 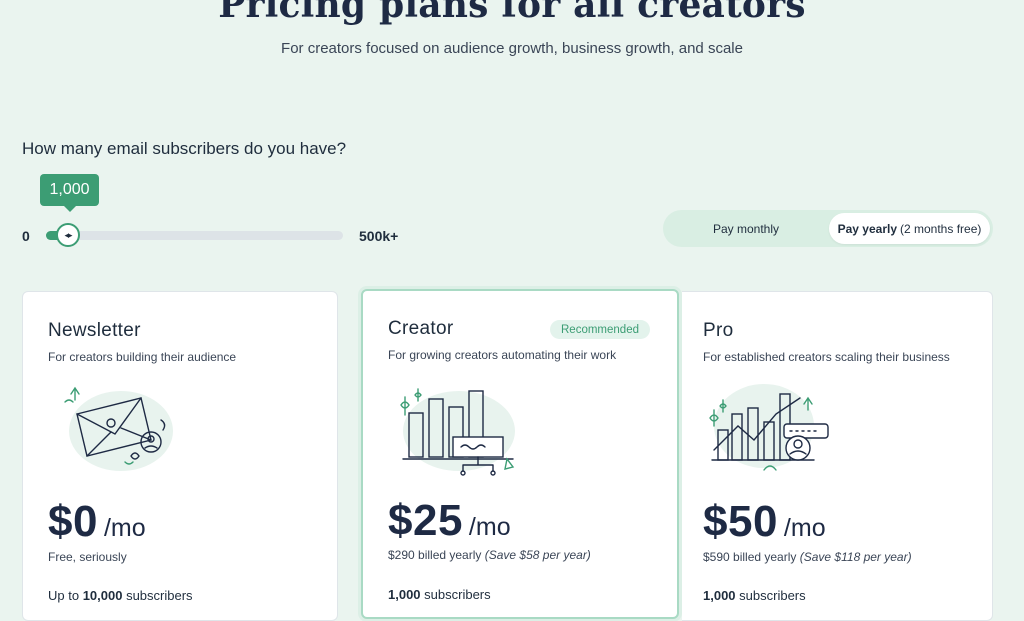 What do you see at coordinates (435, 555) in the screenshot?
I see `price-note-main: $290 billed yearly` at bounding box center [435, 555].